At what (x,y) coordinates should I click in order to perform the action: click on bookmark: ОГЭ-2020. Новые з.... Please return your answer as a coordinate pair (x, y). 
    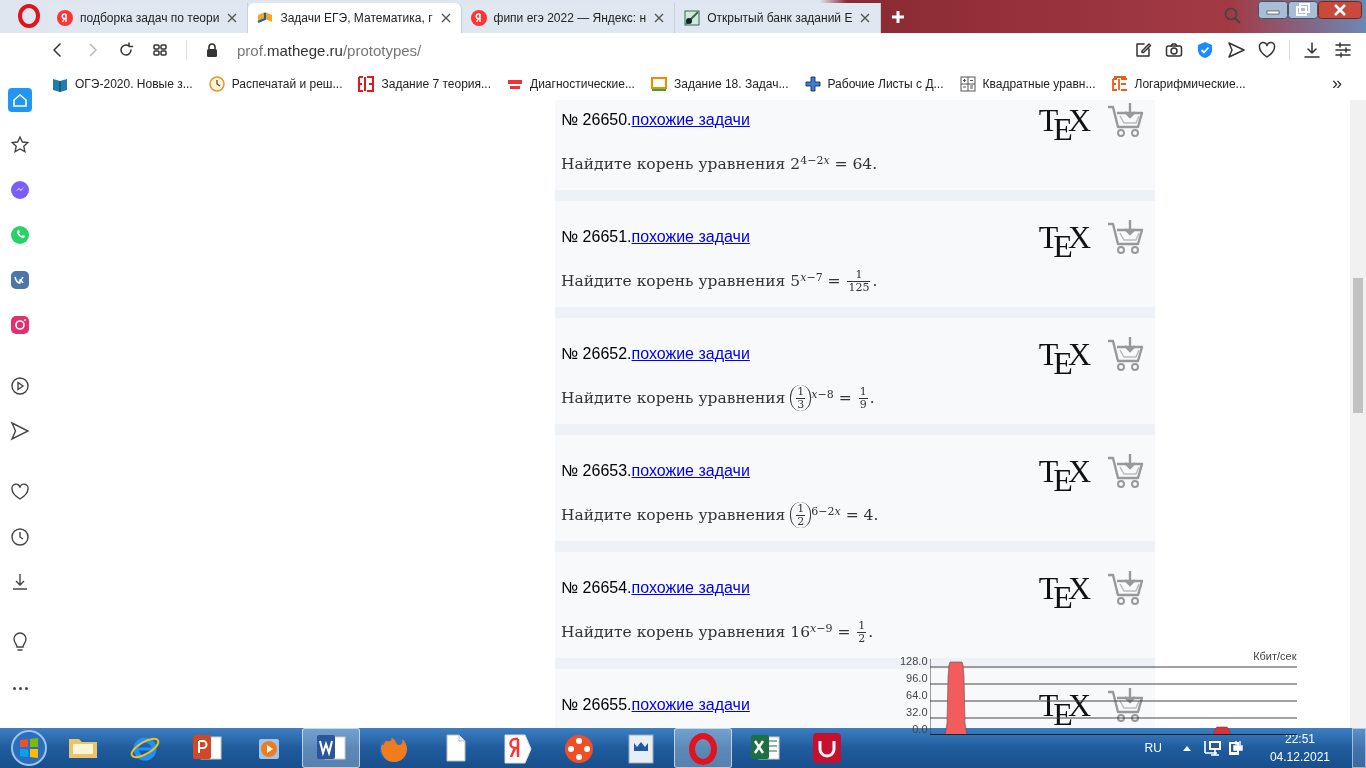
    Looking at the image, I should click on (122, 83).